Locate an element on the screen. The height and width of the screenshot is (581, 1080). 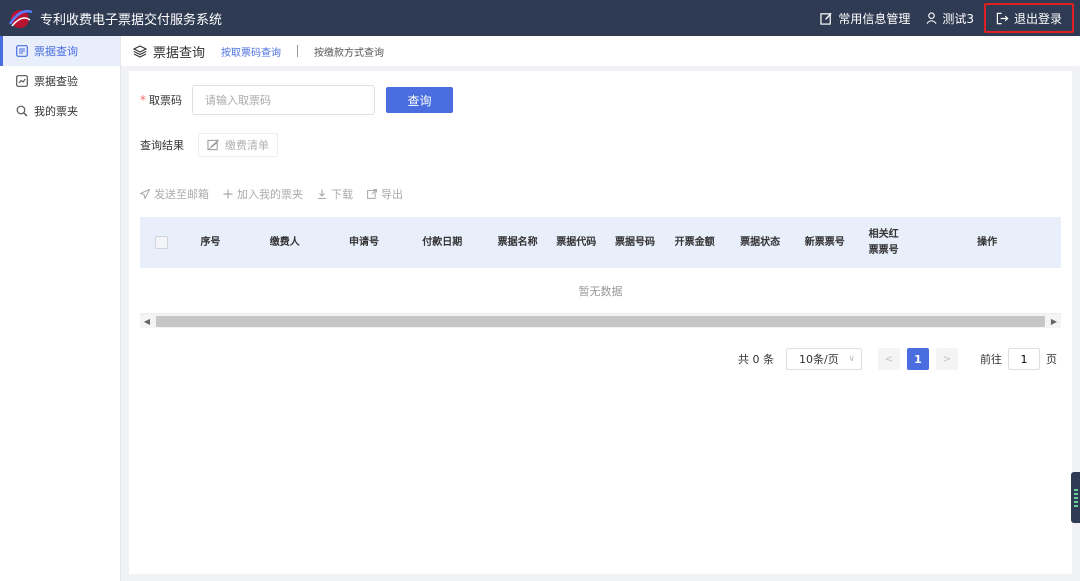
download-button: 下载 is located at coordinates (335, 194).